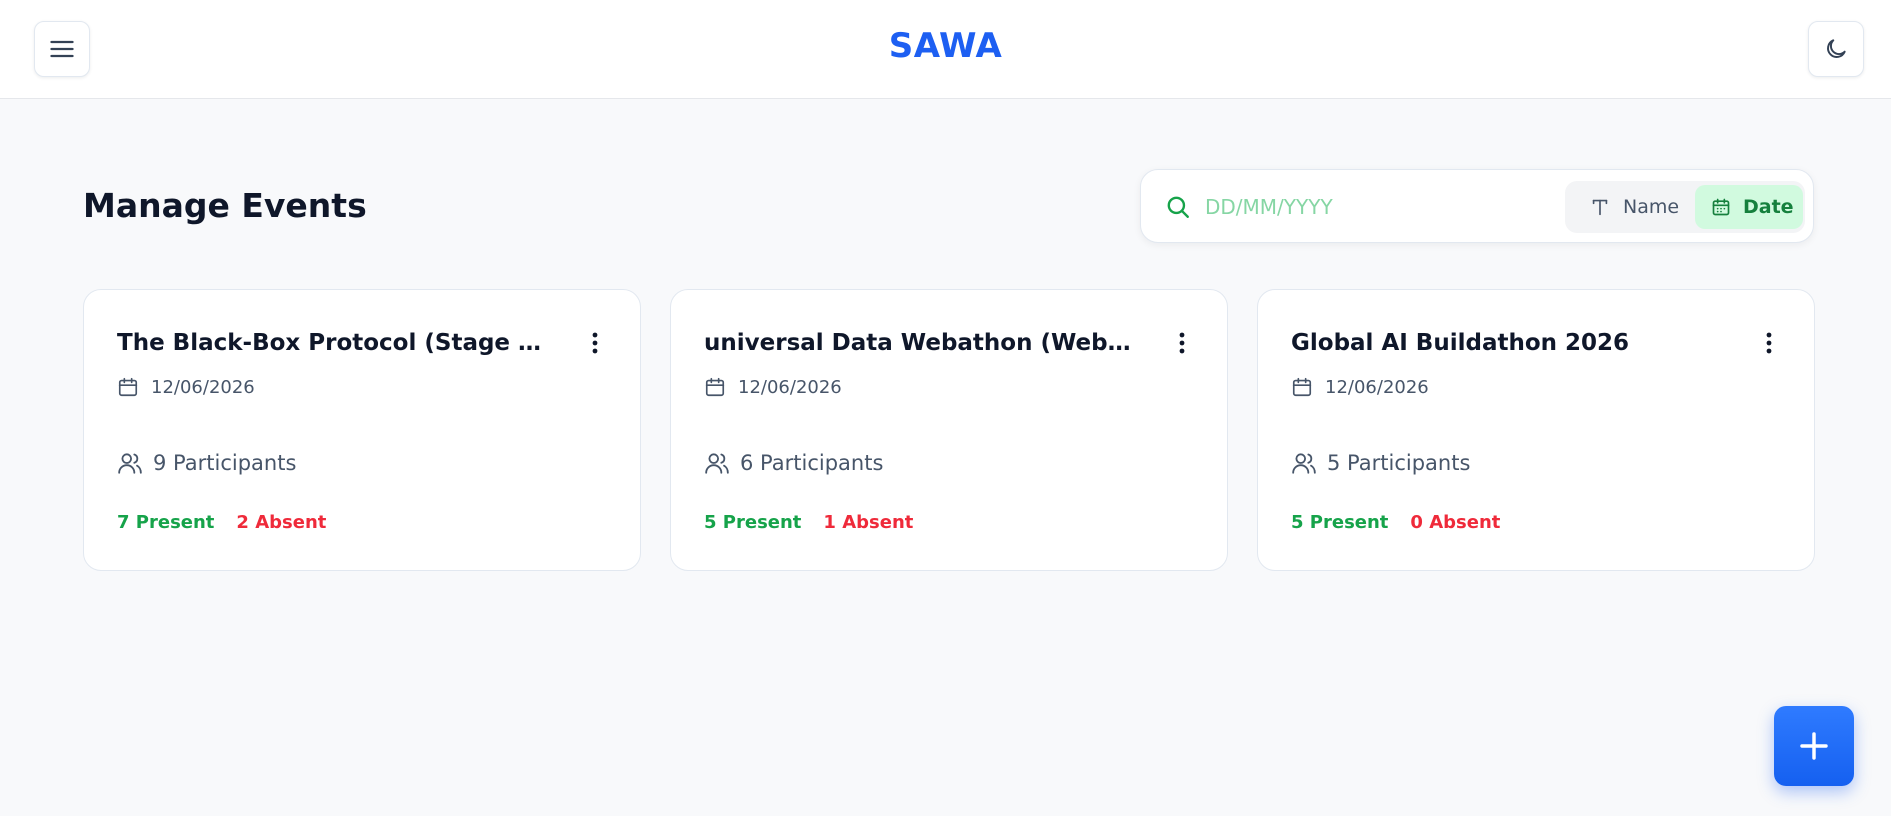  I want to click on absent-count: 0 Absent, so click(1455, 522).